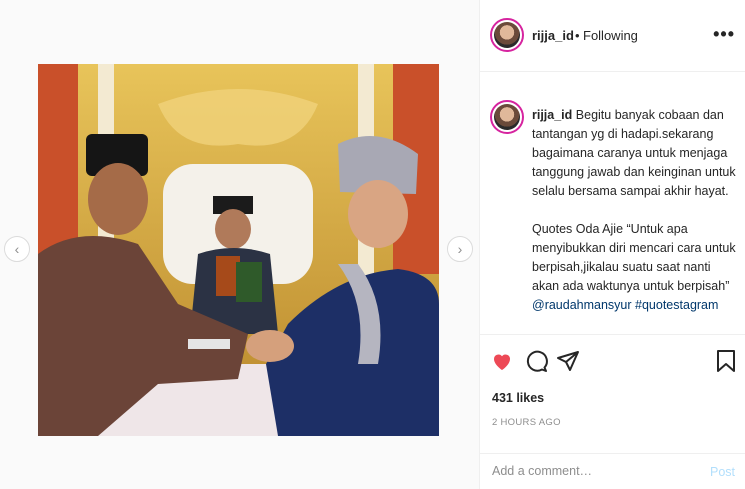 This screenshot has height=489, width=745. What do you see at coordinates (460, 249) in the screenshot?
I see `next-image-button: ›` at bounding box center [460, 249].